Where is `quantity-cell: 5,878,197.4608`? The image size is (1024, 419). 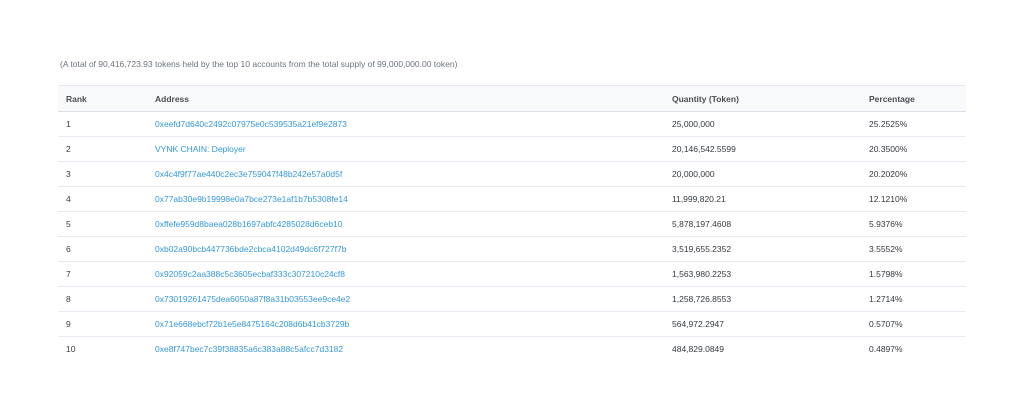
quantity-cell: 5,878,197.4608 is located at coordinates (762, 224).